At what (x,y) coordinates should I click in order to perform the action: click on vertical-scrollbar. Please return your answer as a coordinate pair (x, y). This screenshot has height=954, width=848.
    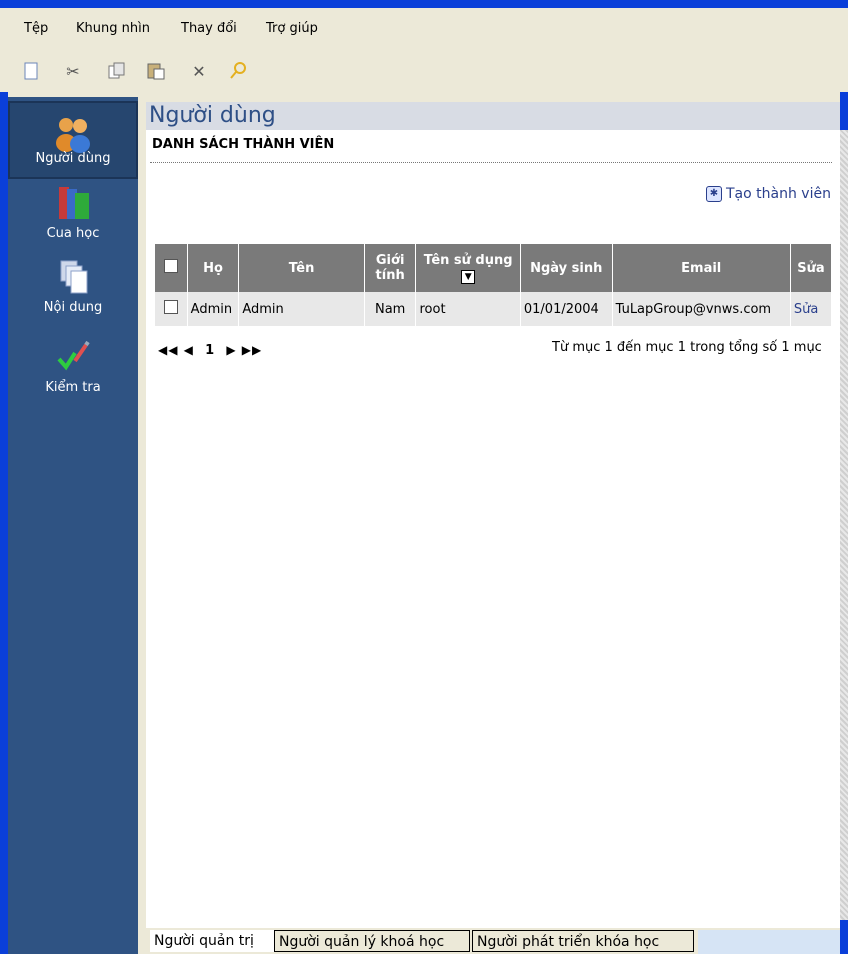
    Looking at the image, I should click on (844, 525).